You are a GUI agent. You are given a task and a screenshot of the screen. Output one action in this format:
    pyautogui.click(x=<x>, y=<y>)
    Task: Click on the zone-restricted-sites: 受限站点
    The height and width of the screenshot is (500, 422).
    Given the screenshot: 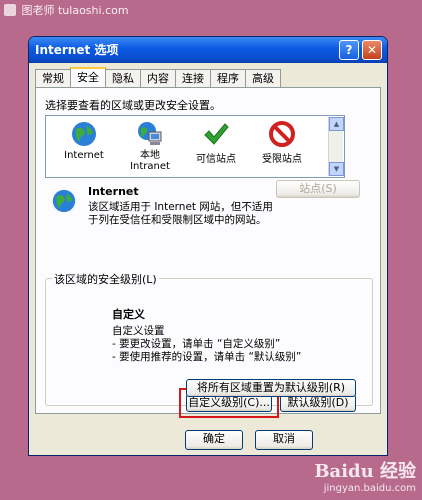 What is the action you would take?
    pyautogui.click(x=282, y=142)
    